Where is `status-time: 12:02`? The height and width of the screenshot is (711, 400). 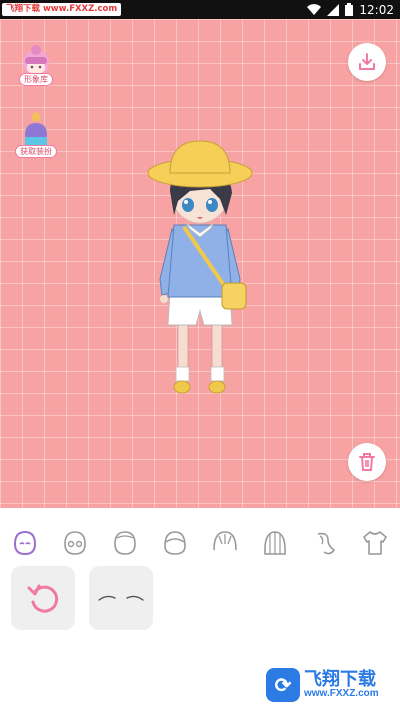 status-time: 12:02 is located at coordinates (376, 9).